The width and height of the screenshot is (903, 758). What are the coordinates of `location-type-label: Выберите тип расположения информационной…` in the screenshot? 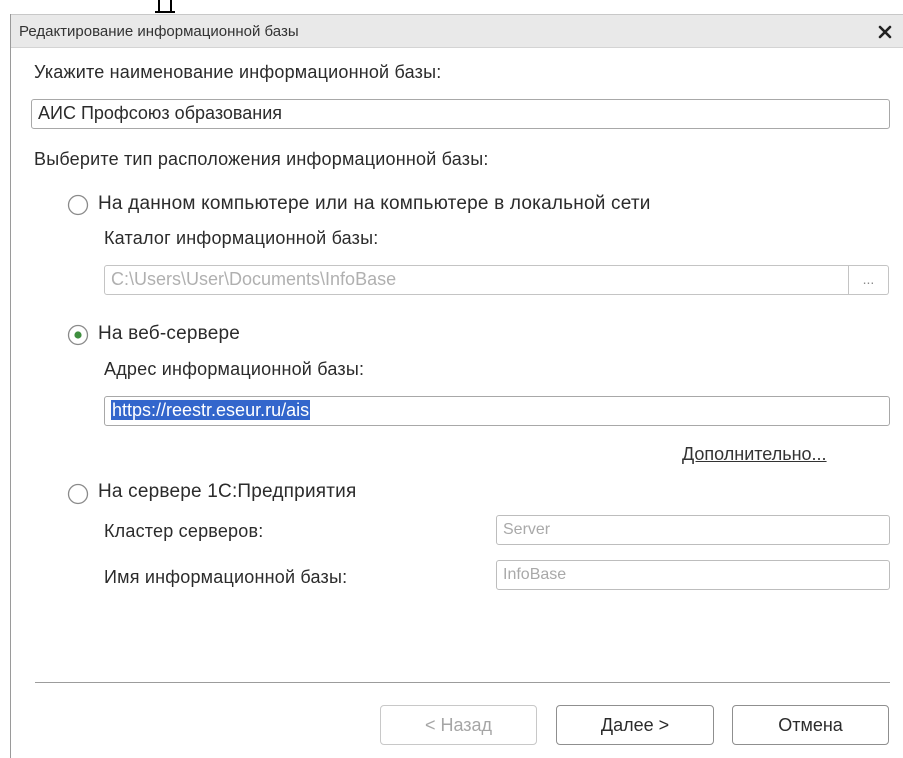 It's located at (261, 159).